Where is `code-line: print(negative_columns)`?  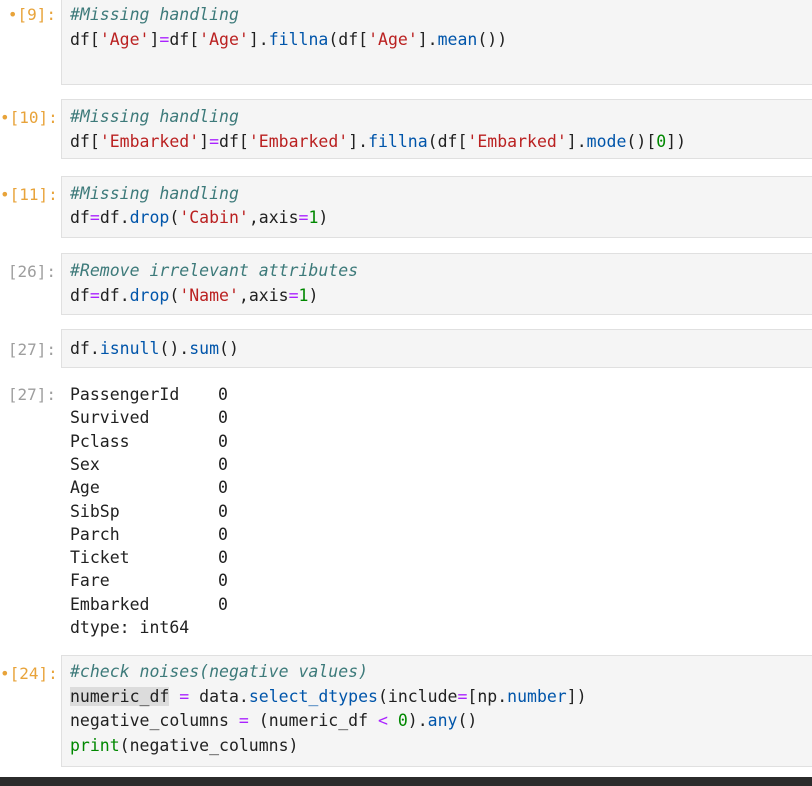
code-line: print(negative_columns) is located at coordinates (184, 746).